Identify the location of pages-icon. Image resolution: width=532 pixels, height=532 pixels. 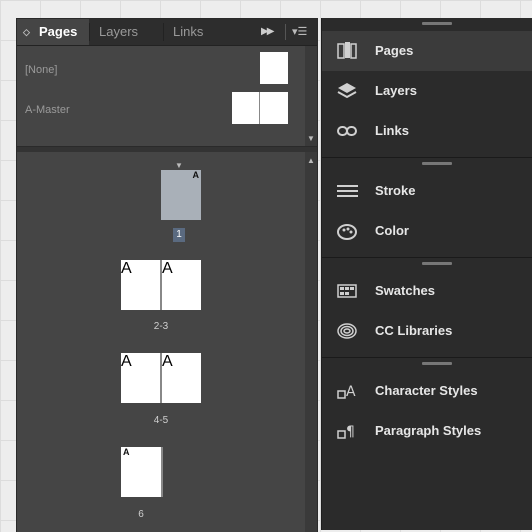
(347, 51).